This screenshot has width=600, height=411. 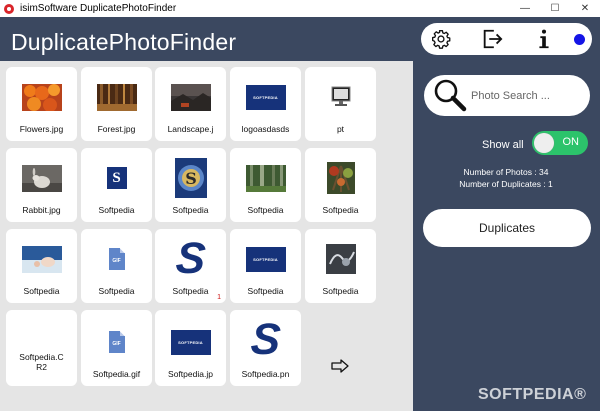 What do you see at coordinates (506, 184) in the screenshot?
I see `duplicate-count-text: Number of Duplicates : 1` at bounding box center [506, 184].